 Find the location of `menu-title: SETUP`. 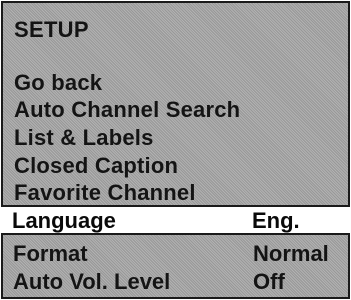

menu-title: SETUP is located at coordinates (51, 29).